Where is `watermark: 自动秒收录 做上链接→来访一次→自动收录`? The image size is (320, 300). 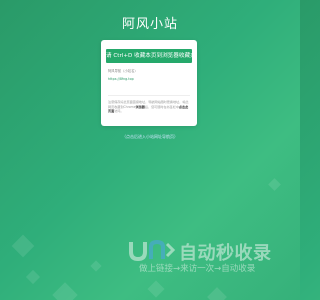
watermark: 自动秒收录 做上链接→来访一次→自动收录 is located at coordinates (207, 258).